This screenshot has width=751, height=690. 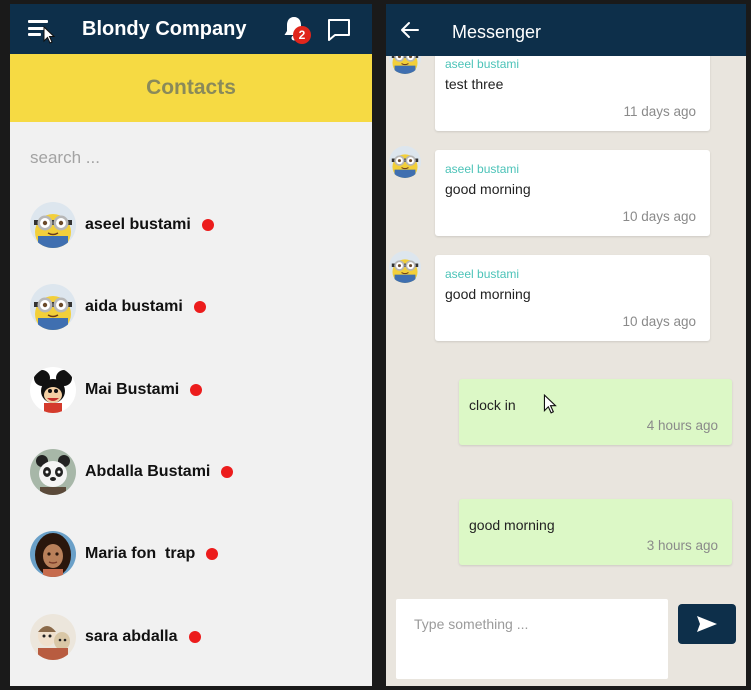 What do you see at coordinates (410, 30) in the screenshot?
I see `back-arrow-icon` at bounding box center [410, 30].